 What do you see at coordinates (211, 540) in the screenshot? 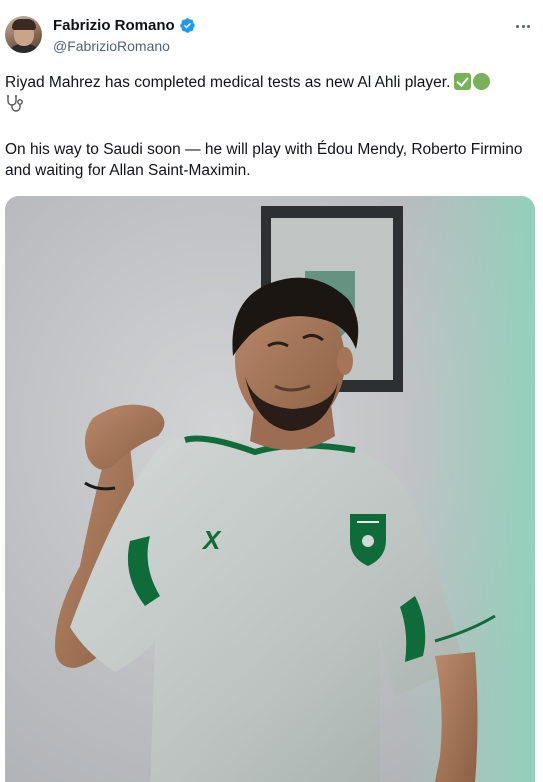
I see `jersey-sponsor-logo: X` at bounding box center [211, 540].